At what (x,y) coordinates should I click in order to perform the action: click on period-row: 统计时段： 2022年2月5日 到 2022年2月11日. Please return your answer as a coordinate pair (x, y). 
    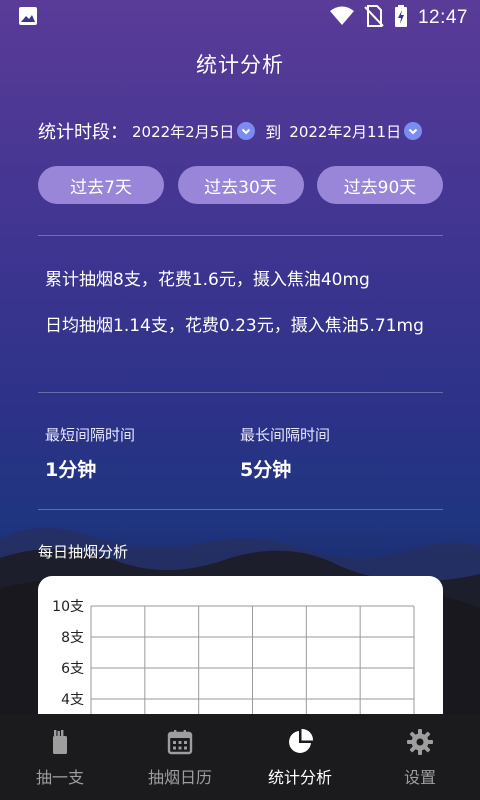
    Looking at the image, I should click on (238, 131).